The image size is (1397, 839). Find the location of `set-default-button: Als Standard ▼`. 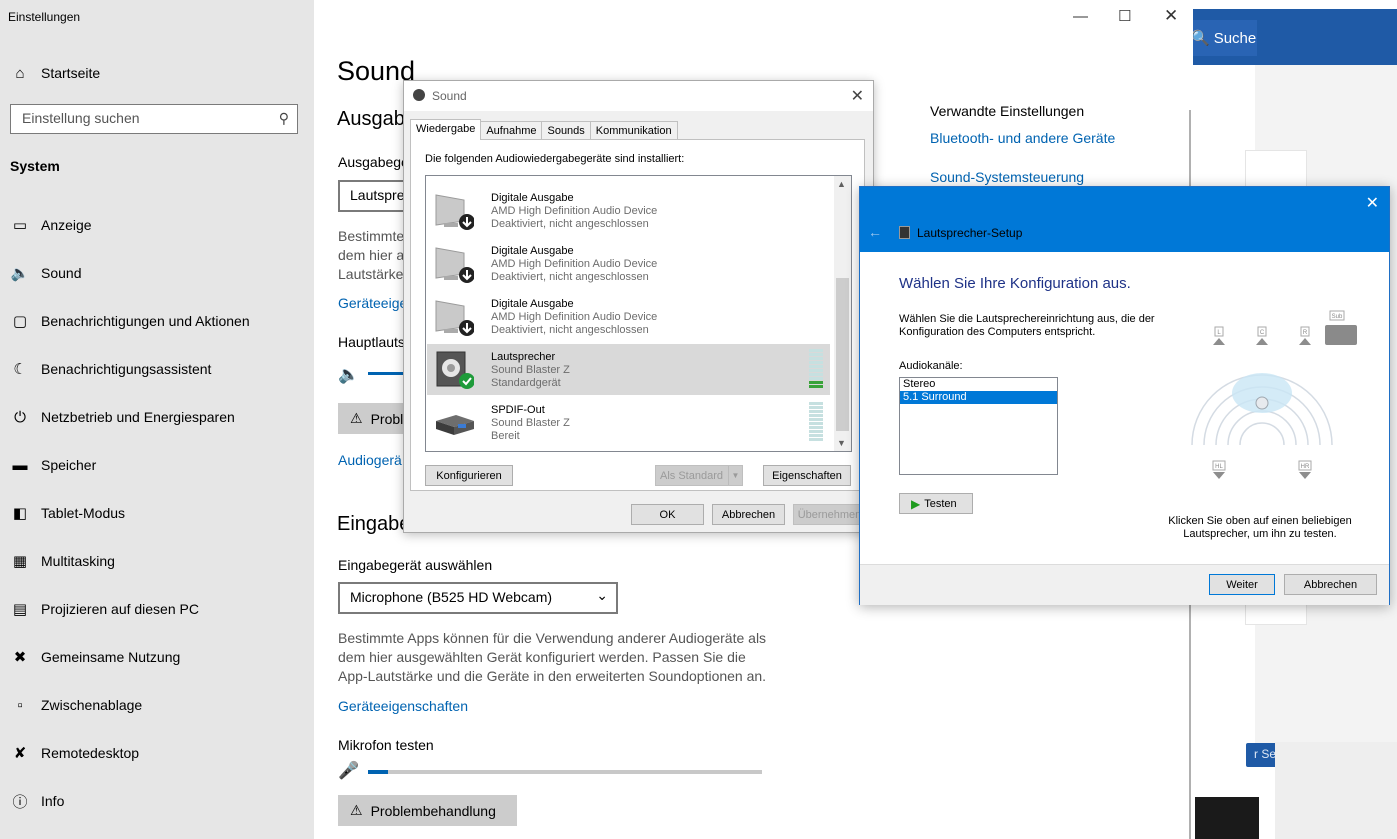

set-default-button: Als Standard ▼ is located at coordinates (699, 475).